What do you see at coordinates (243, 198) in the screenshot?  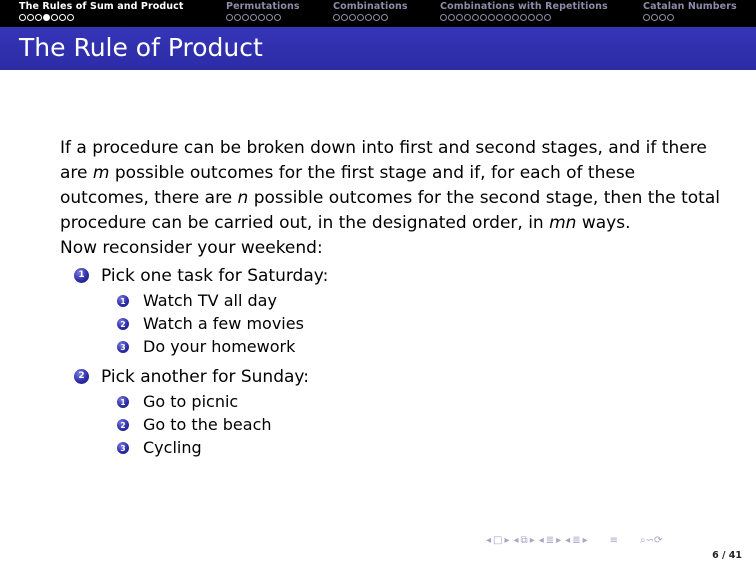 I see `variable-n: n` at bounding box center [243, 198].